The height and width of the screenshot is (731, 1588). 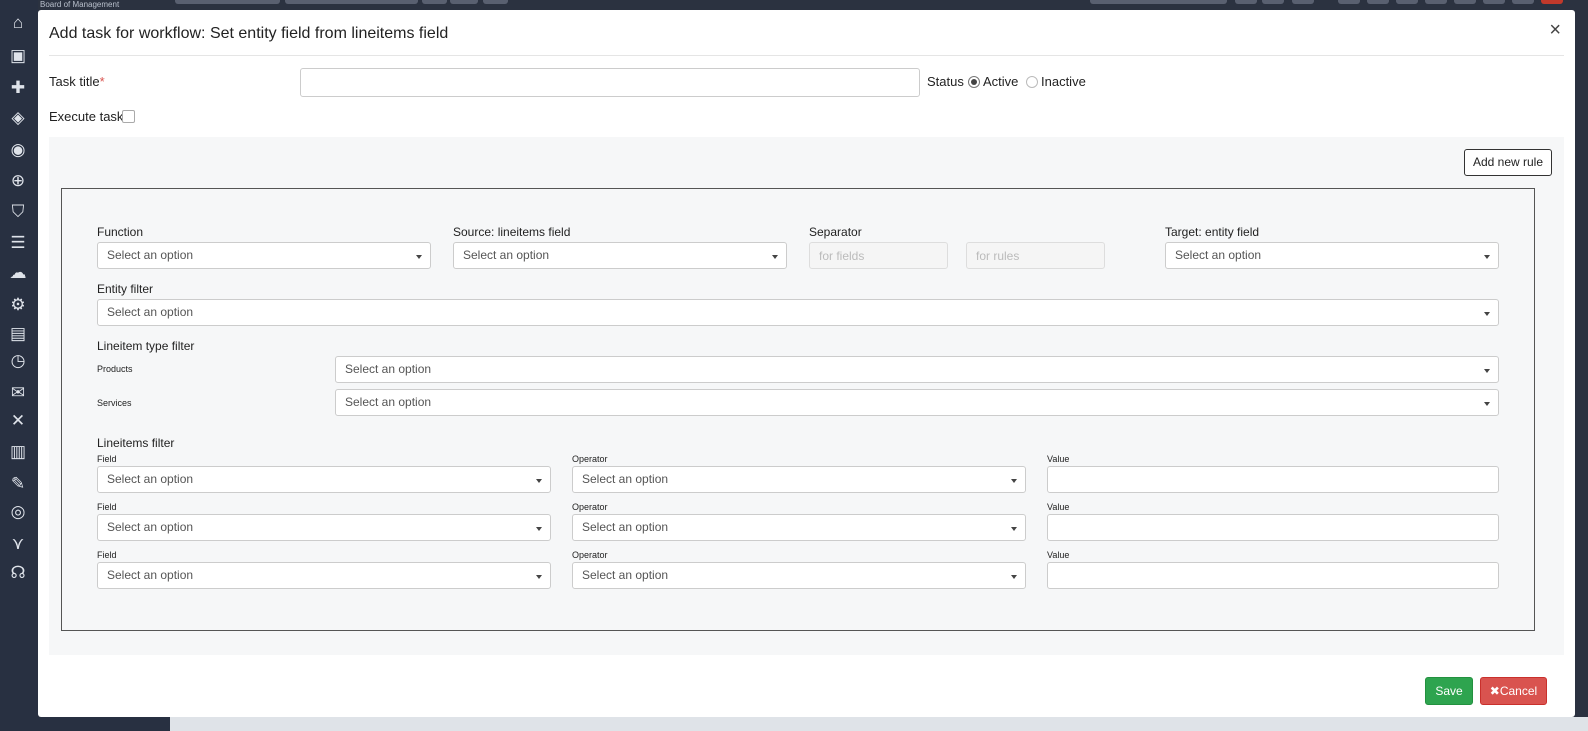 What do you see at coordinates (18, 512) in the screenshot?
I see `lifebuoy-icon: ◎` at bounding box center [18, 512].